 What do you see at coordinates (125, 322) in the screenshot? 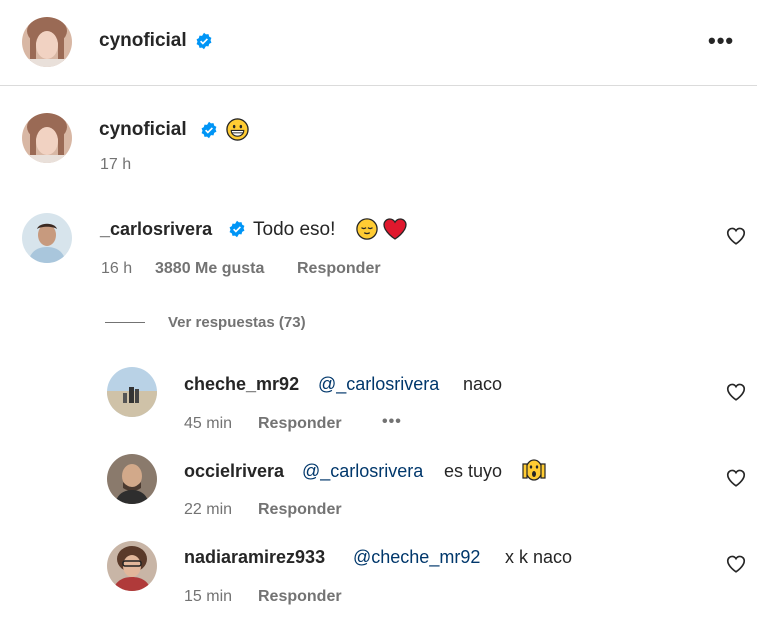
I see `replies-divider-line` at bounding box center [125, 322].